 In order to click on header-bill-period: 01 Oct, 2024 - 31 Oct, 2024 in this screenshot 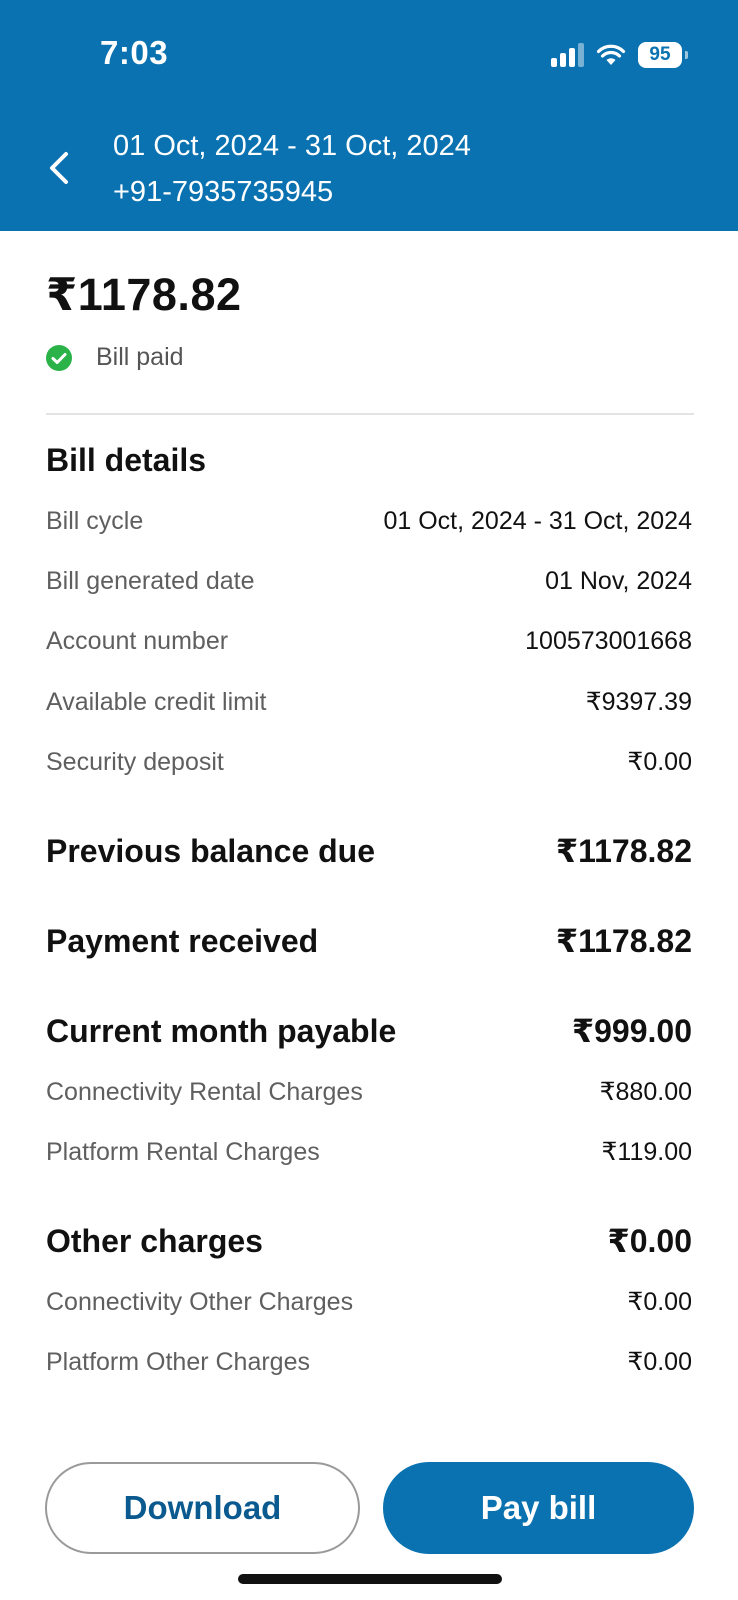, I will do `click(292, 146)`.